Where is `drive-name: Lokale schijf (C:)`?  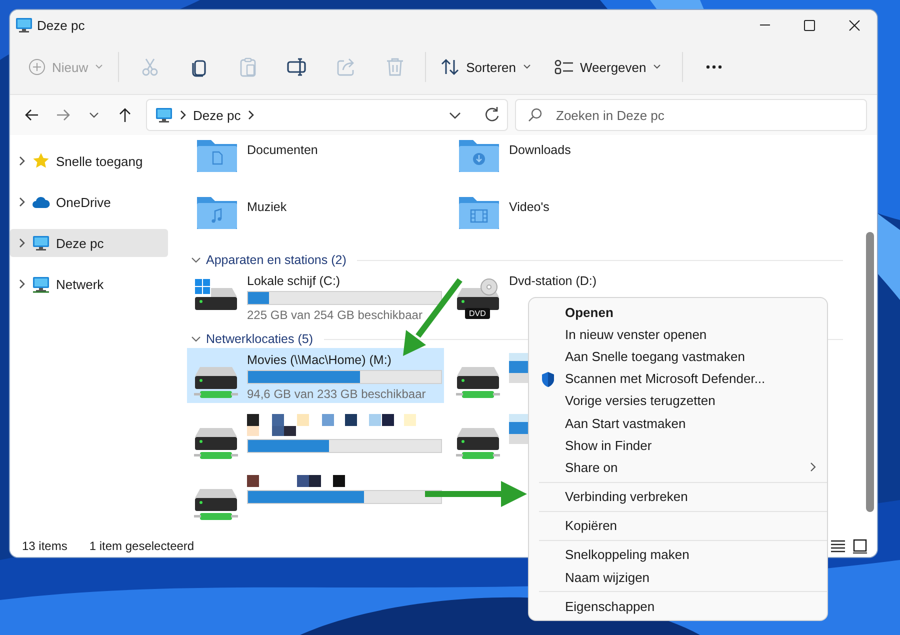
drive-name: Lokale schijf (C:) is located at coordinates (294, 281).